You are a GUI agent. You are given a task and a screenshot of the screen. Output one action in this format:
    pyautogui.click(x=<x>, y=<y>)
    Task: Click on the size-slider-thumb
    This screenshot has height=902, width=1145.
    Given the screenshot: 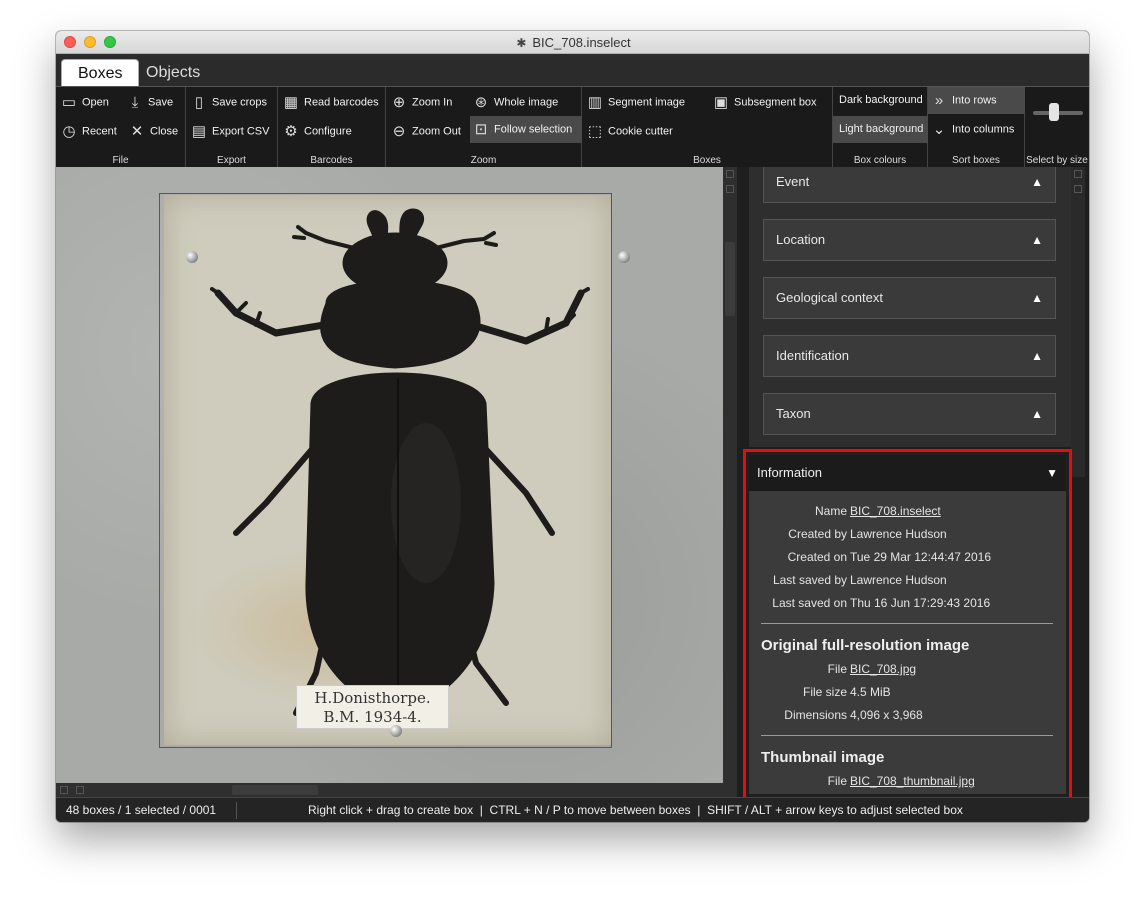 What is the action you would take?
    pyautogui.click(x=1054, y=112)
    